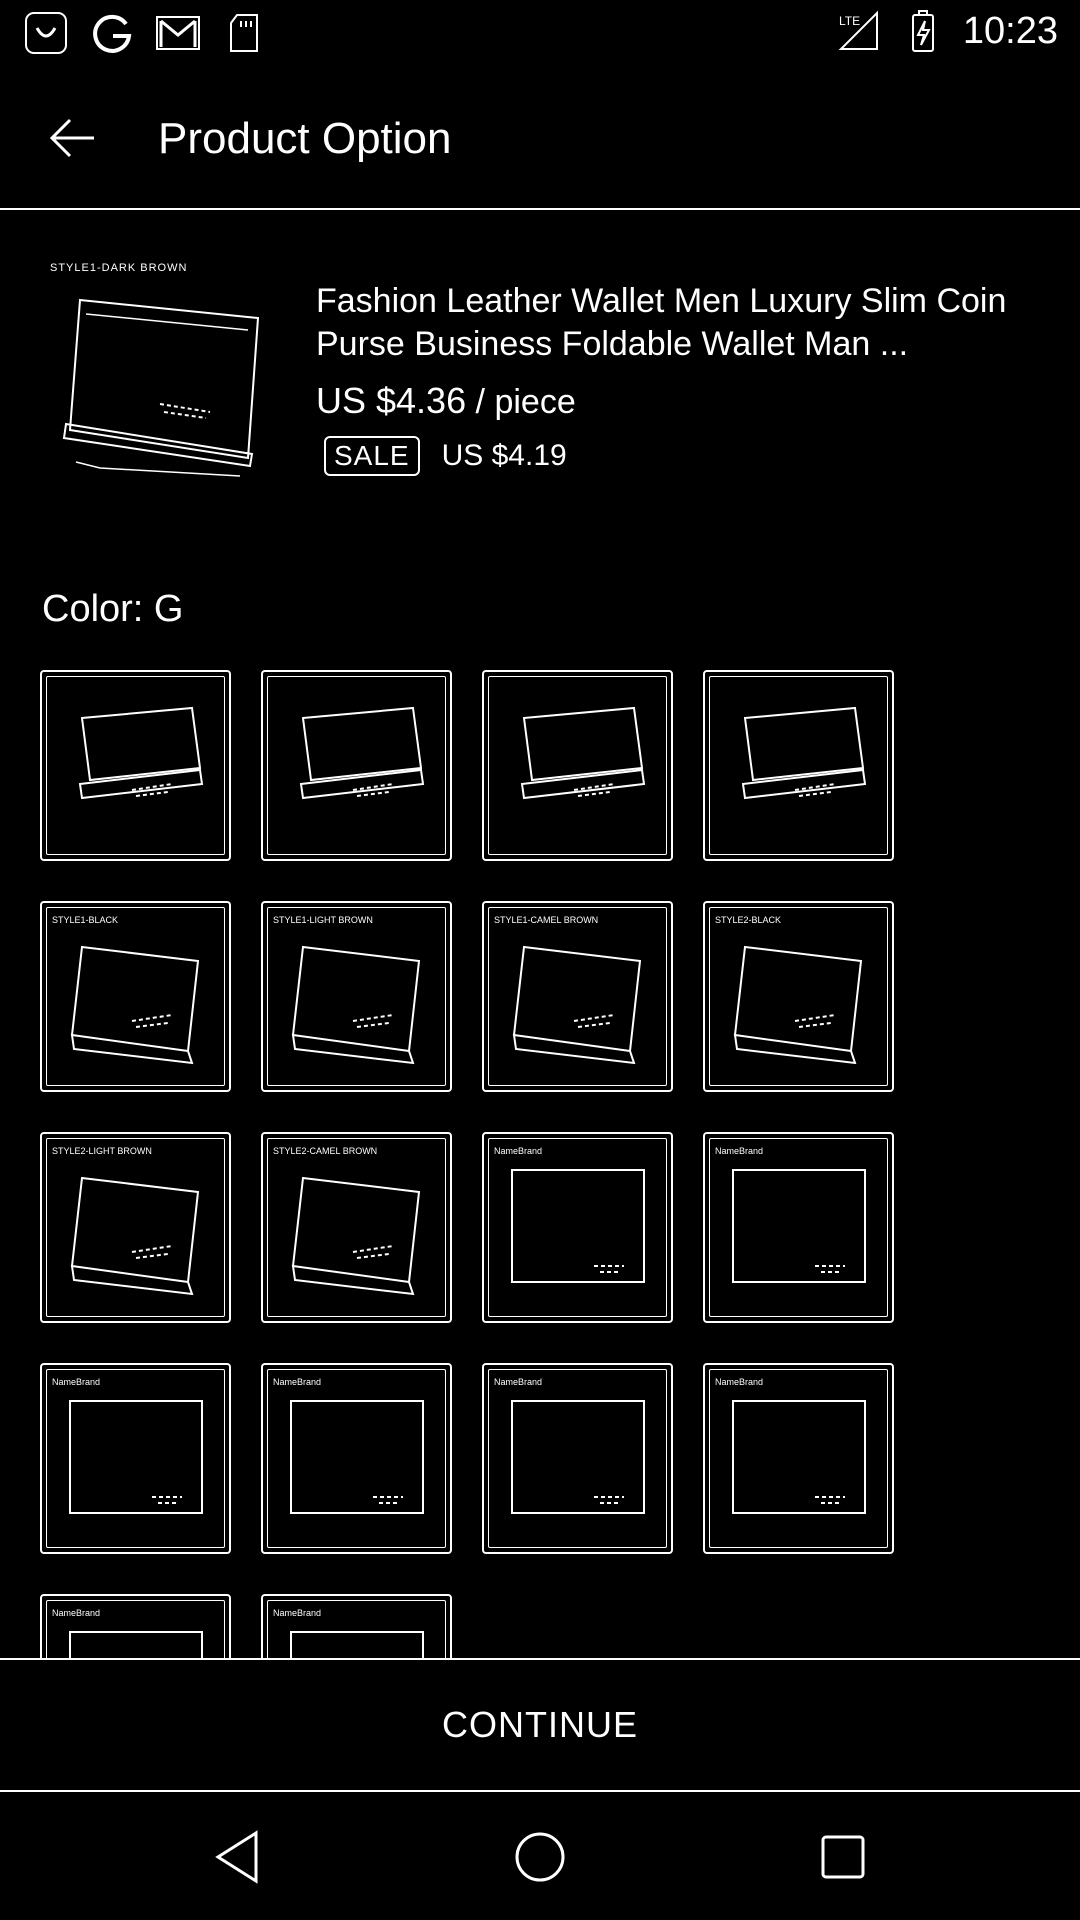 The image size is (1080, 1920). What do you see at coordinates (859, 31) in the screenshot?
I see `lte-signal-icon: LTE` at bounding box center [859, 31].